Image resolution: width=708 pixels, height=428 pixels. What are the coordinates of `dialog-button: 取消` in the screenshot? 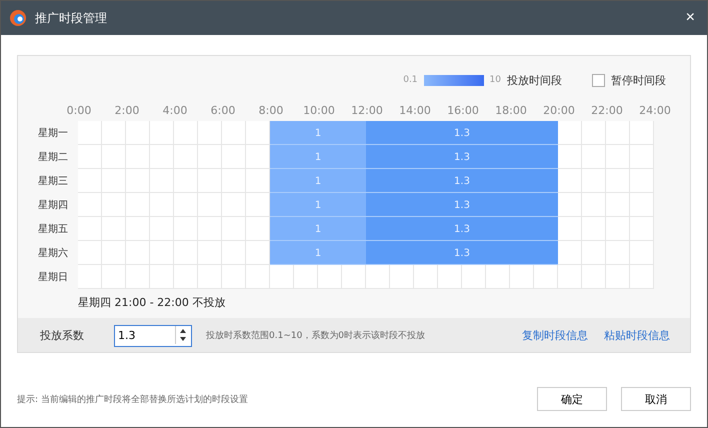 It's located at (656, 399).